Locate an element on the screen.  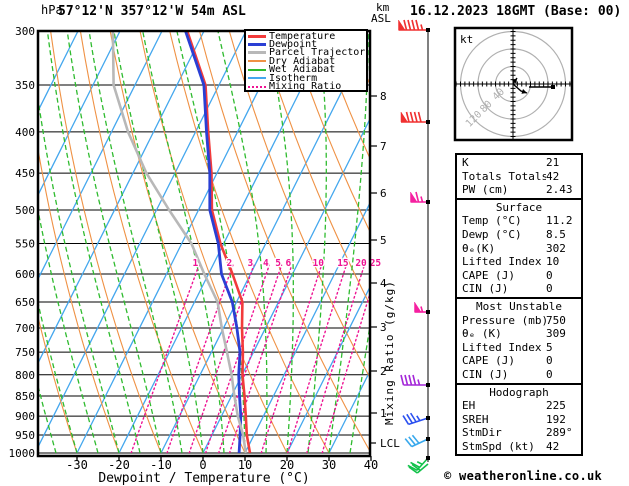
svg-text: -20 is located at coordinates (119, 465).